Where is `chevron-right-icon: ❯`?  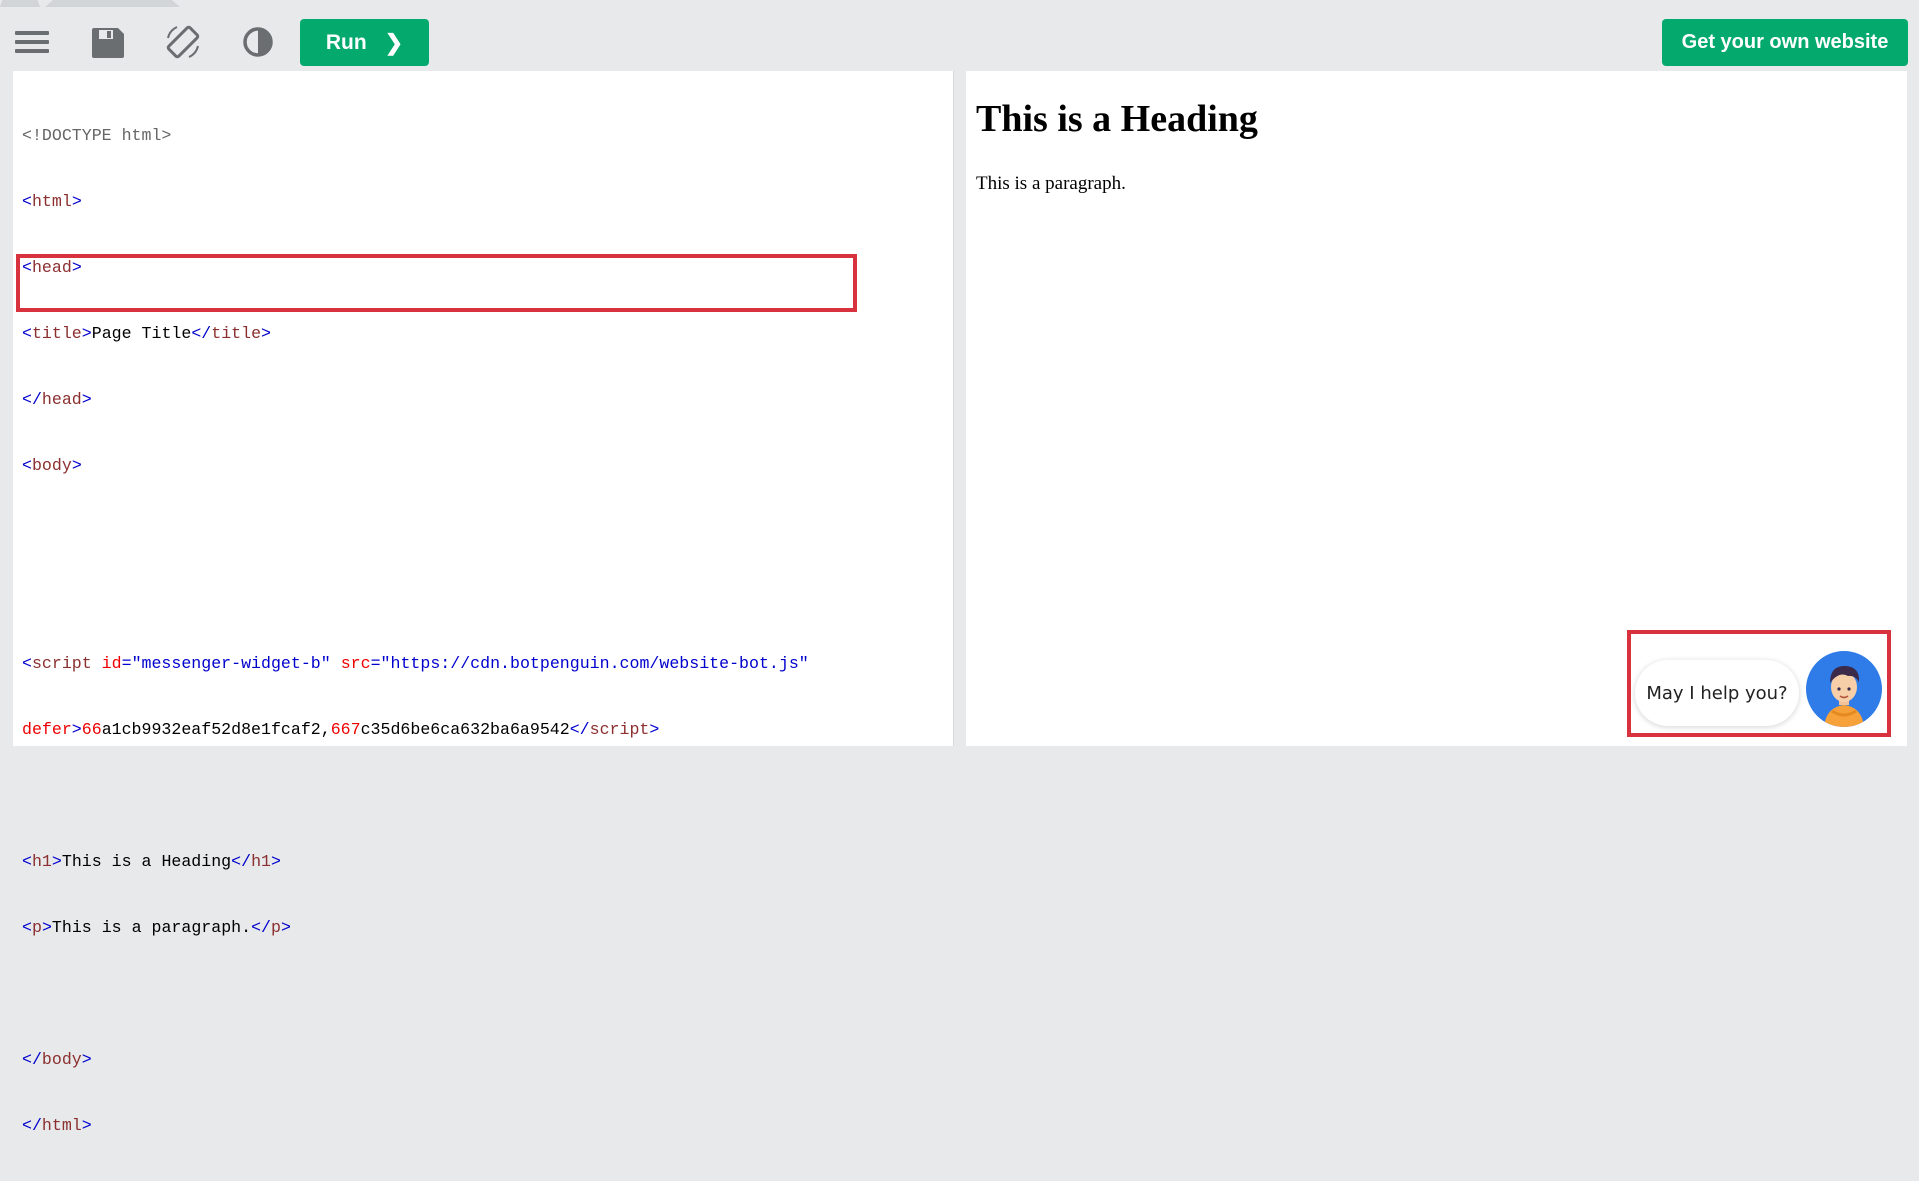 chevron-right-icon: ❯ is located at coordinates (394, 42).